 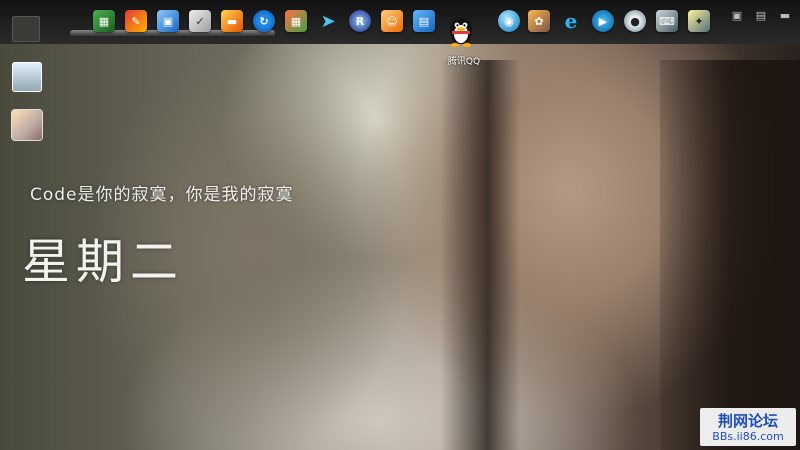 What do you see at coordinates (162, 195) in the screenshot?
I see `desktop-slogan: Code是你的寂寞，你是我的寂寞` at bounding box center [162, 195].